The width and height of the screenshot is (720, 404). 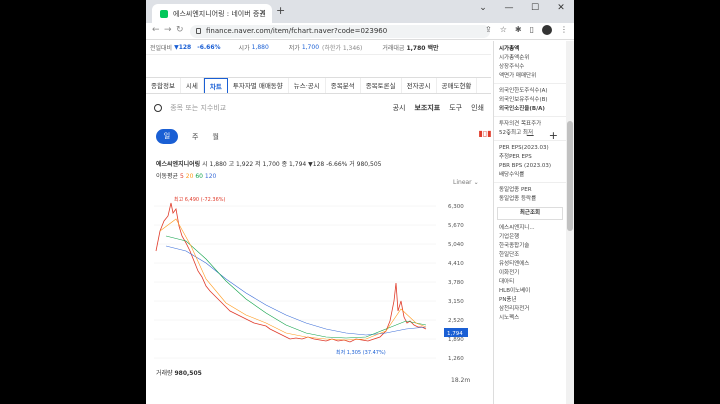 I want to click on axis-label: 5,670, so click(x=456, y=226).